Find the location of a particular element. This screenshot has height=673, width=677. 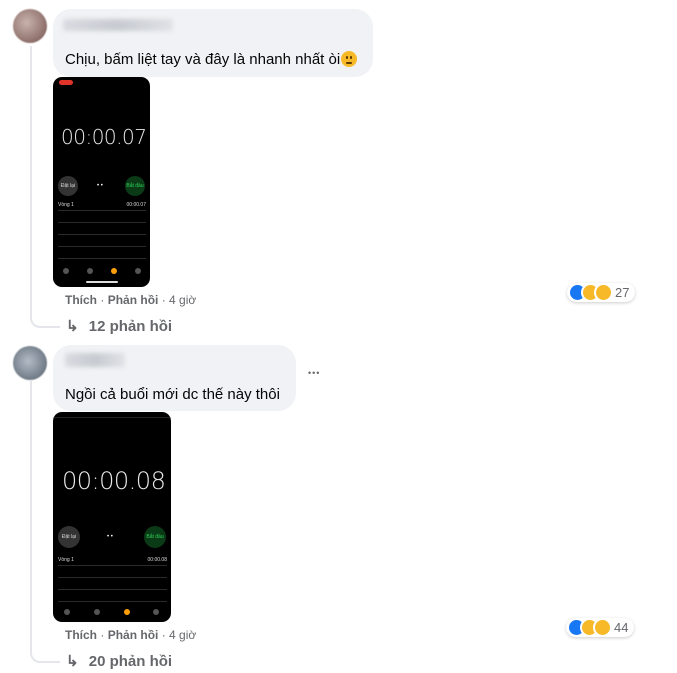

slightly-frowning-face-icon is located at coordinates (349, 59).